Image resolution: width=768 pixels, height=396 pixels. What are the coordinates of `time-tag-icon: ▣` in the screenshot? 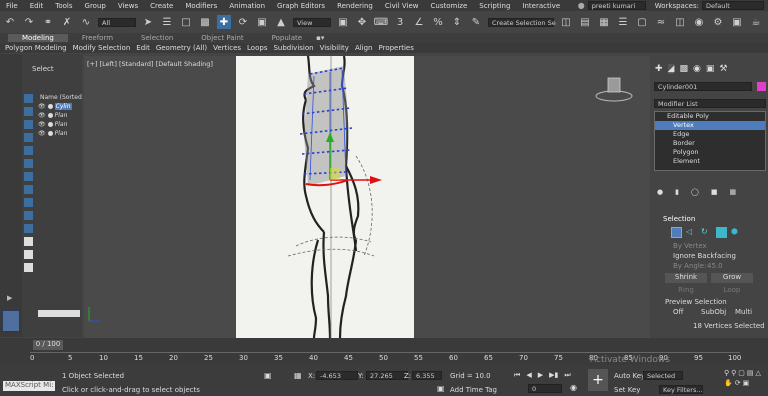 It's located at (441, 388).